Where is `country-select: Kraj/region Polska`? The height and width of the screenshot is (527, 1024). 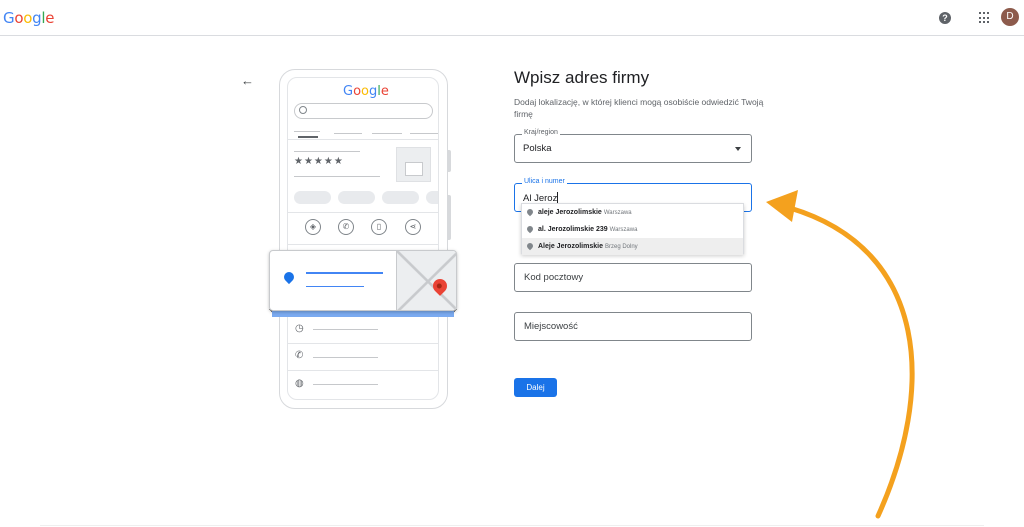
country-select: Kraj/region Polska is located at coordinates (633, 146).